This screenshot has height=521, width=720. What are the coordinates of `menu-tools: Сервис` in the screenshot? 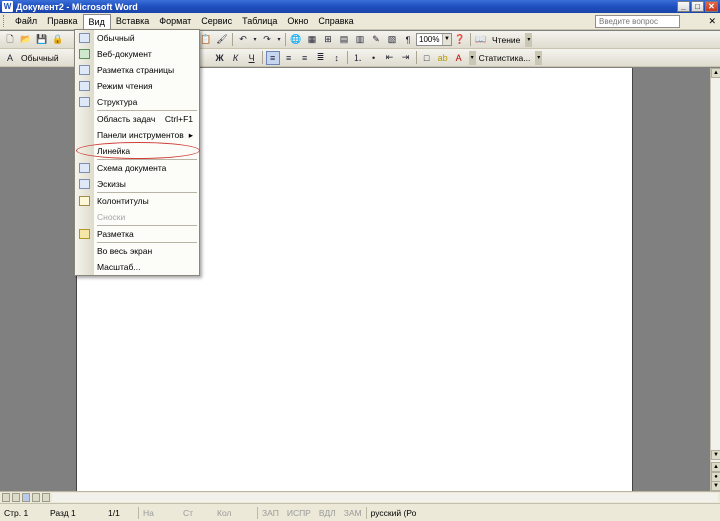 It's located at (216, 21).